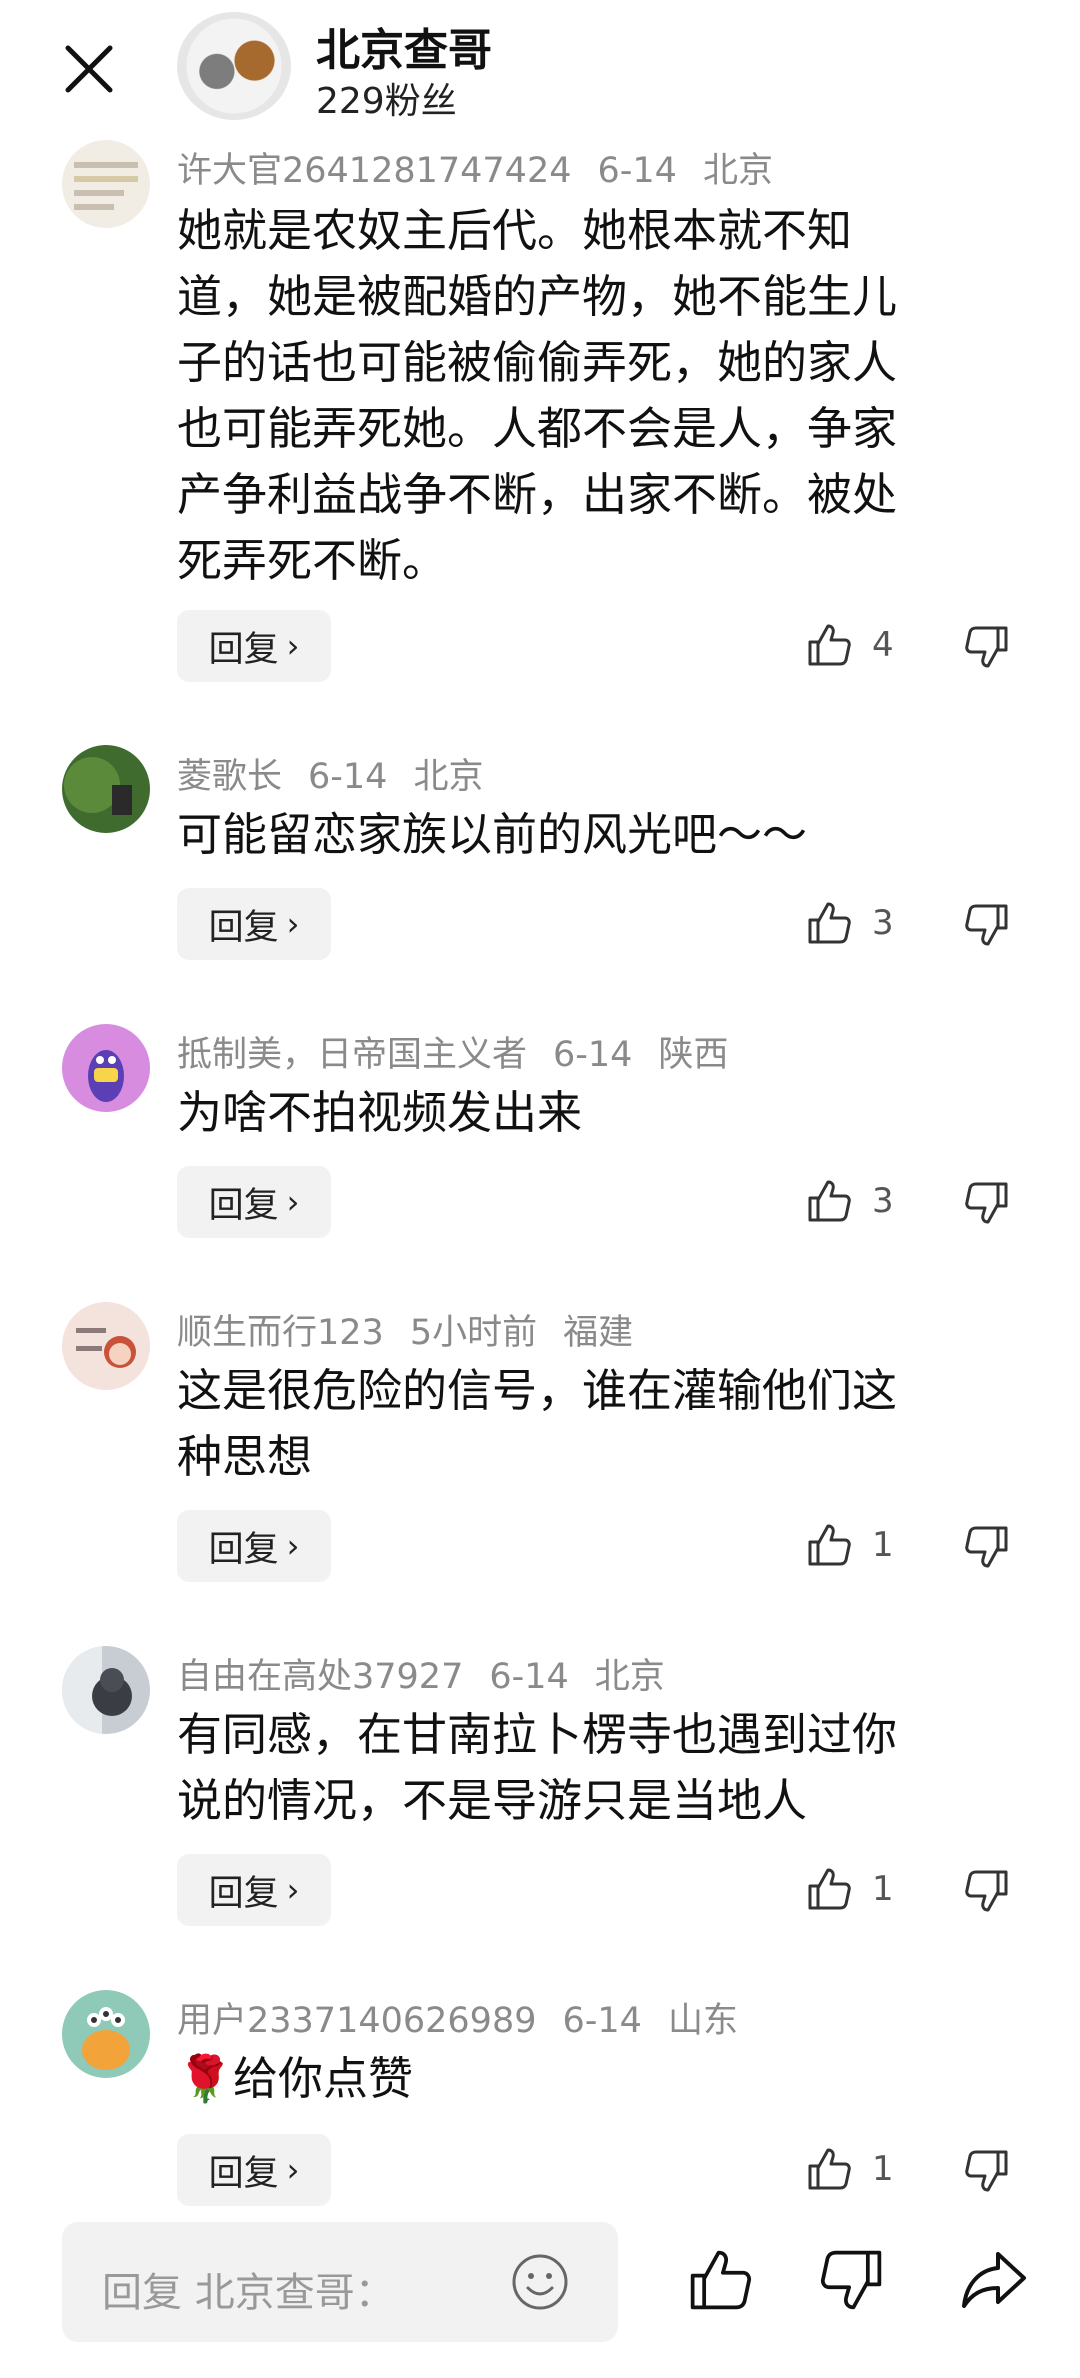 The height and width of the screenshot is (2378, 1080). I want to click on comment-author: 顺生而行123, so click(280, 1333).